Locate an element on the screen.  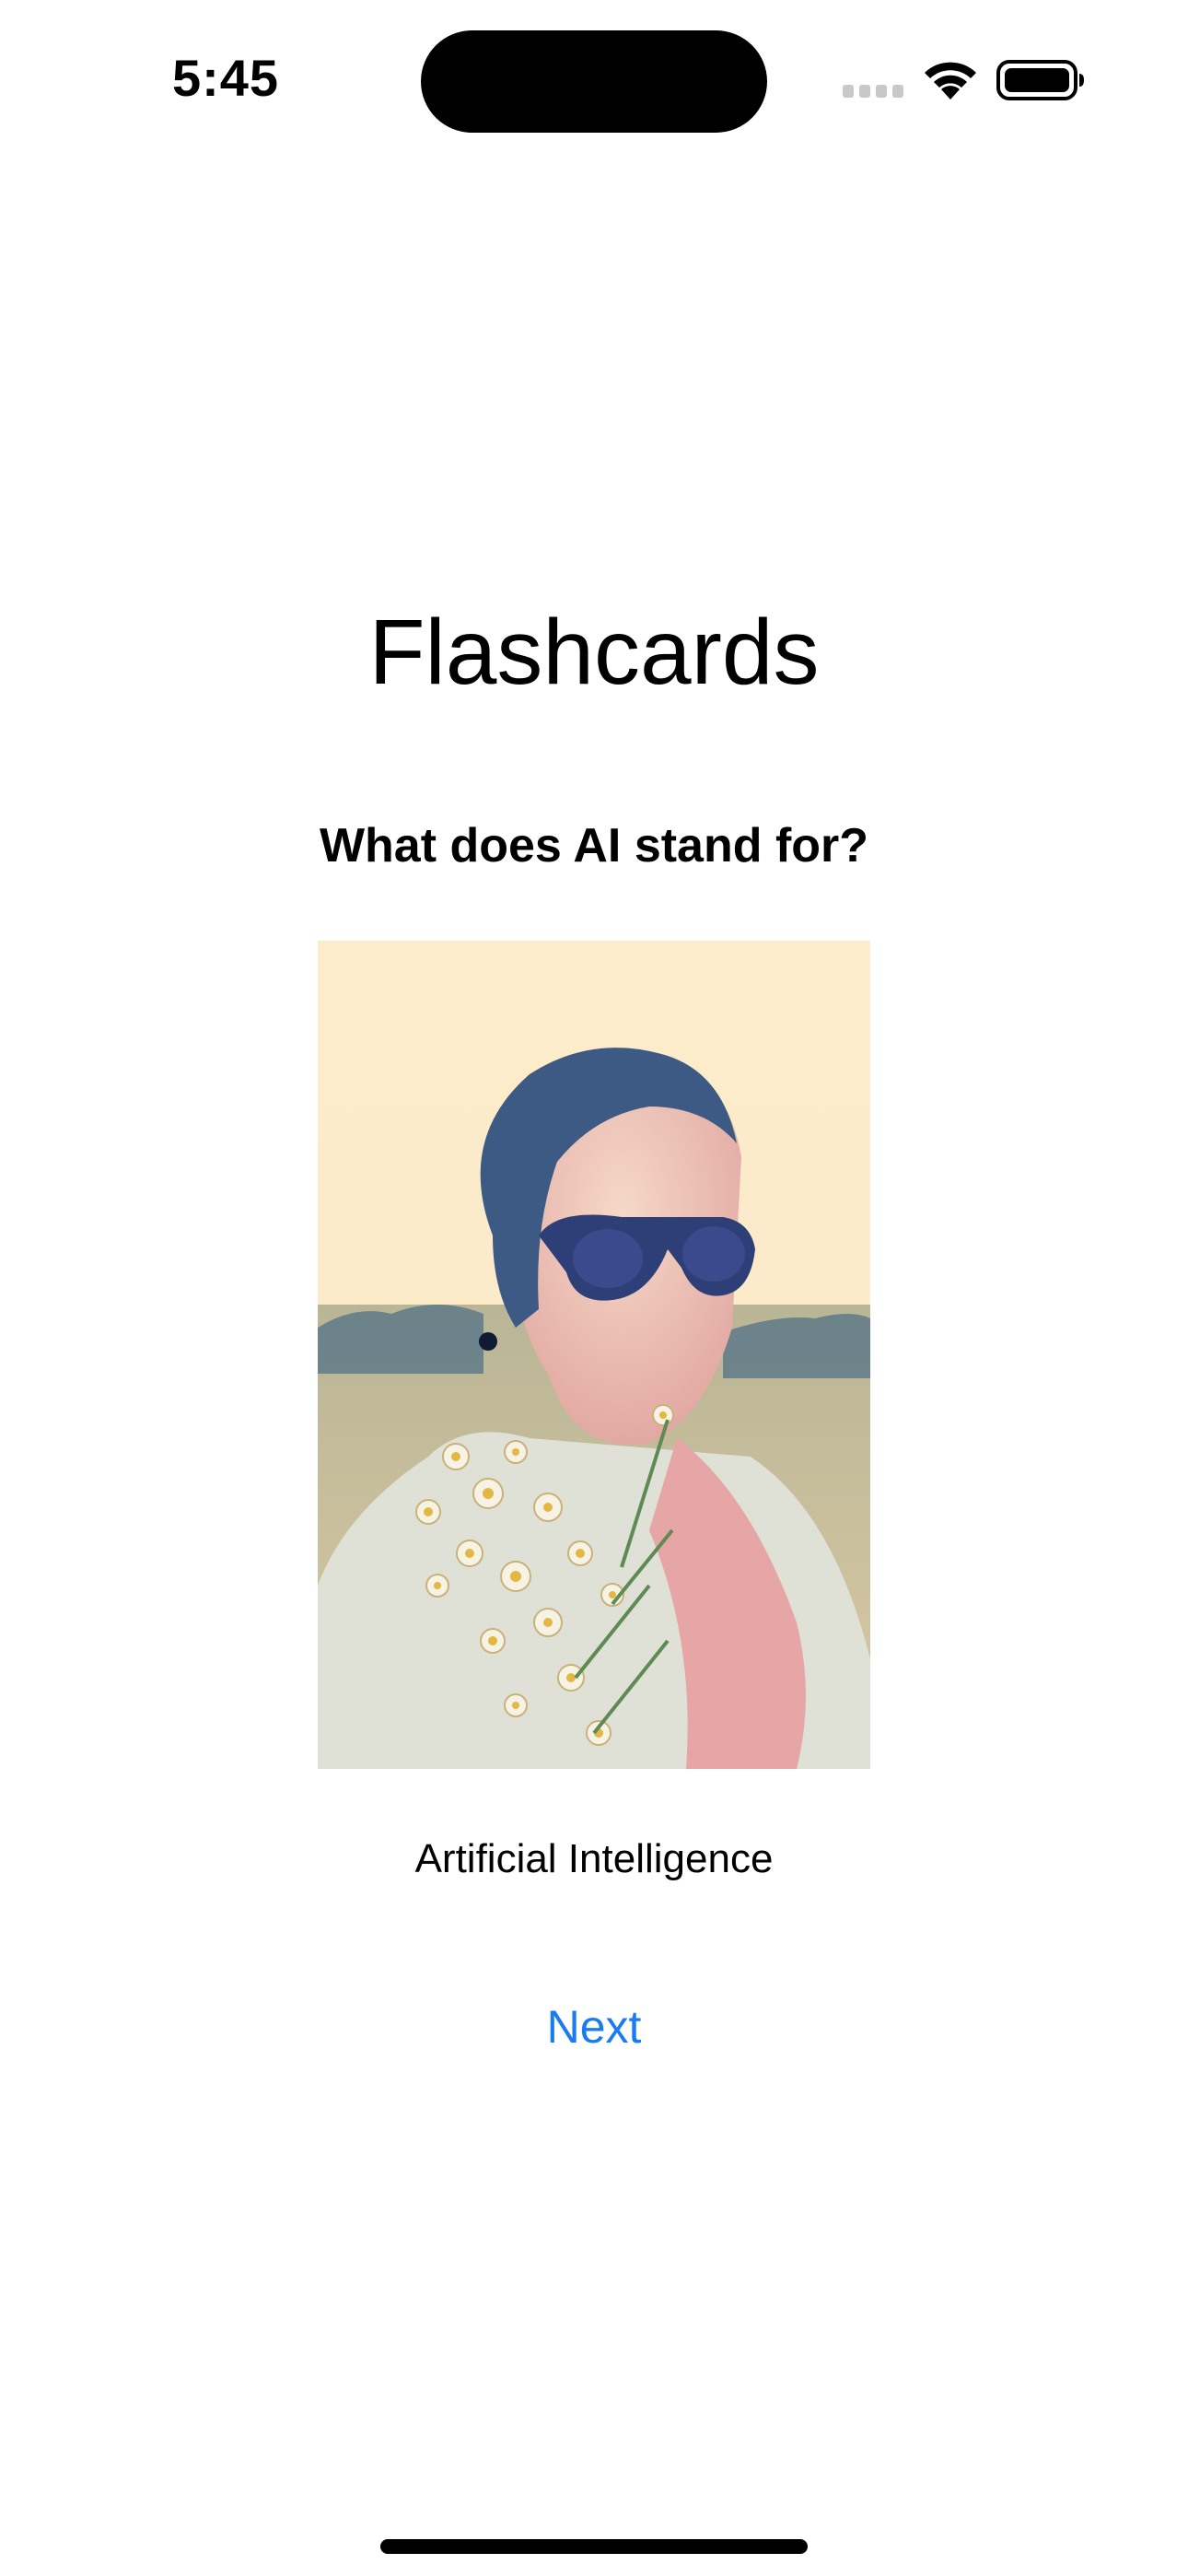
next-button: Next is located at coordinates (594, 2027).